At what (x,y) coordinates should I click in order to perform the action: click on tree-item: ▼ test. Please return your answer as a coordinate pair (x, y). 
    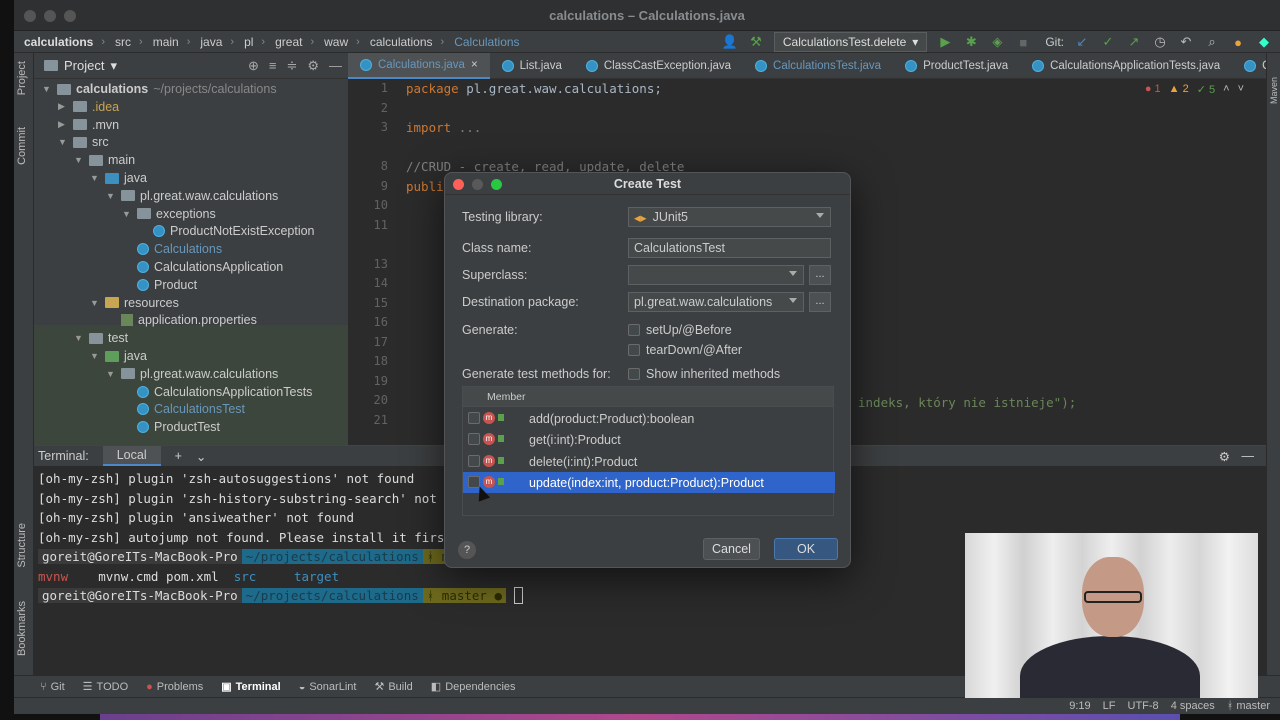
    Looking at the image, I should click on (101, 338).